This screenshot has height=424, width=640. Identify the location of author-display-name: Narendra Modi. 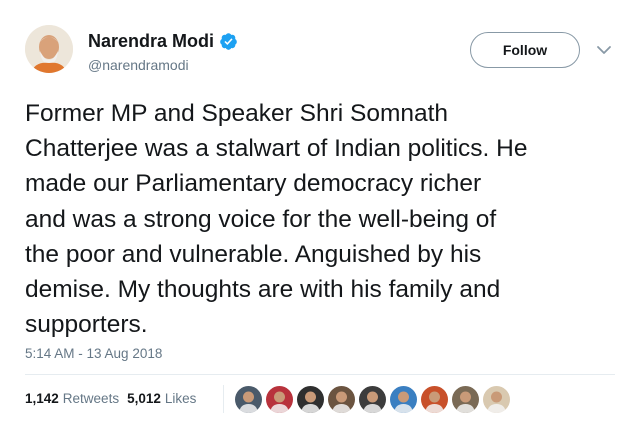
(151, 41).